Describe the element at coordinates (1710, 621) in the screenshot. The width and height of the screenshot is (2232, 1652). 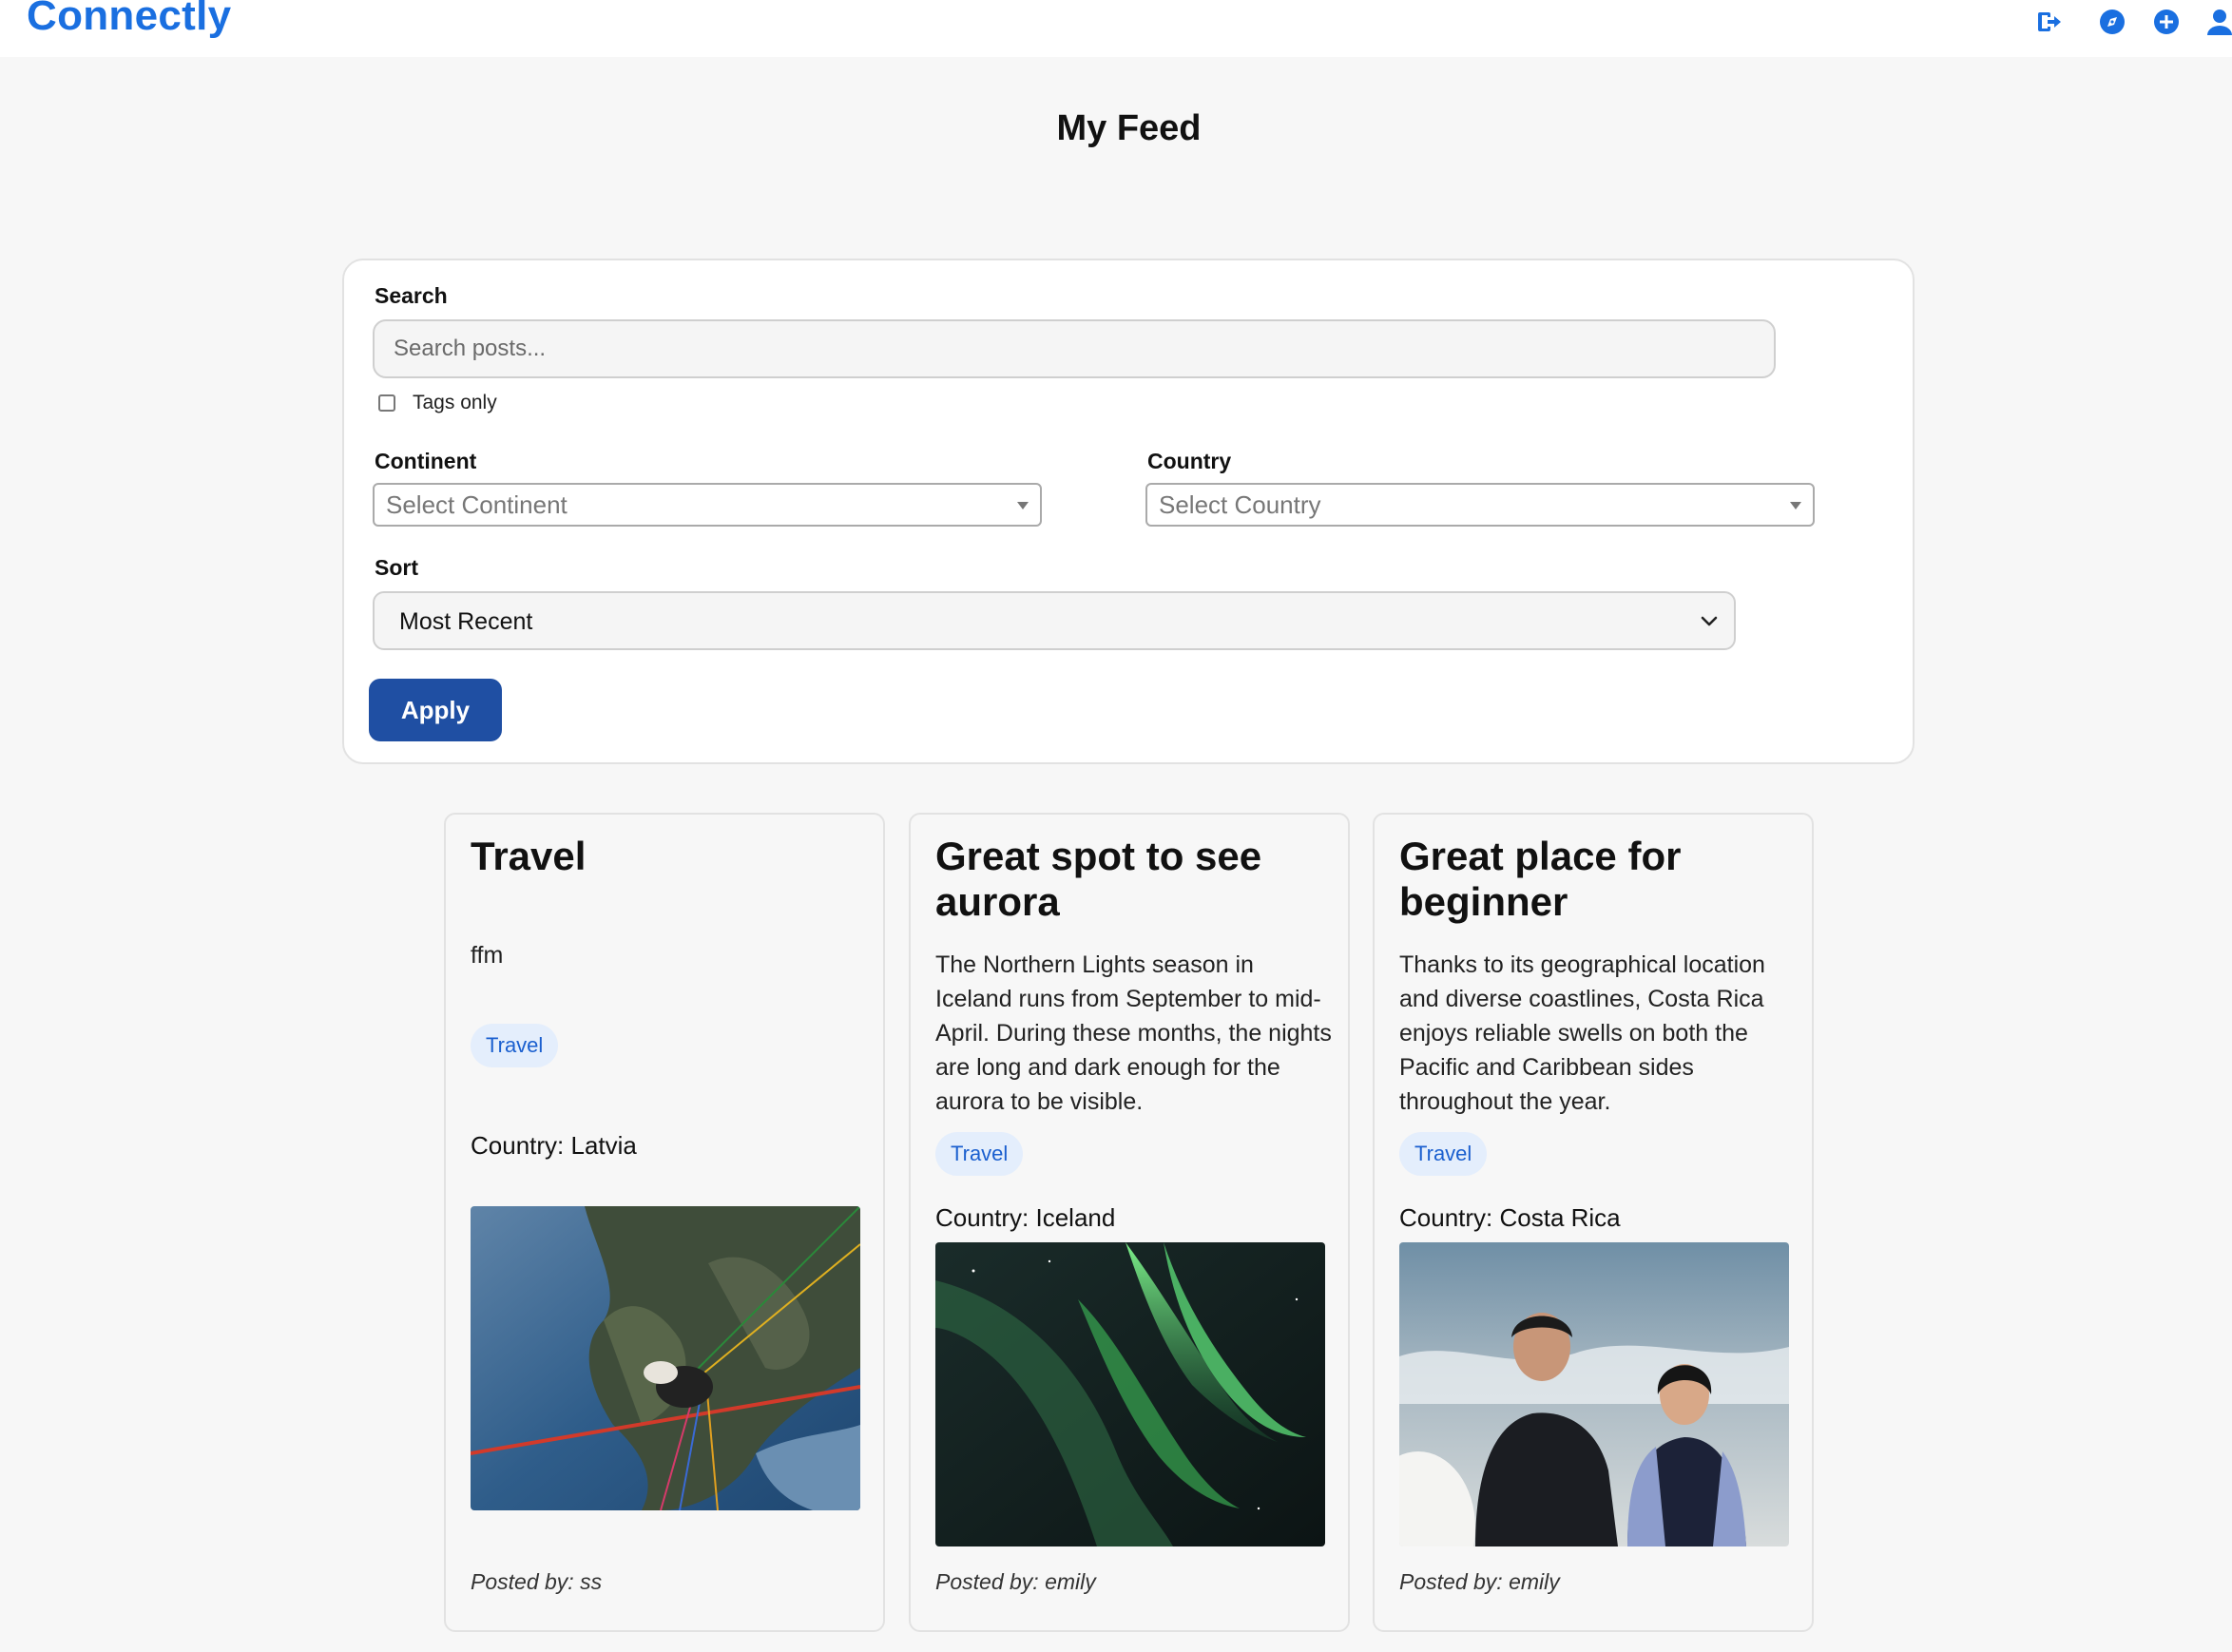
I see `chevron-down-icon` at that location.